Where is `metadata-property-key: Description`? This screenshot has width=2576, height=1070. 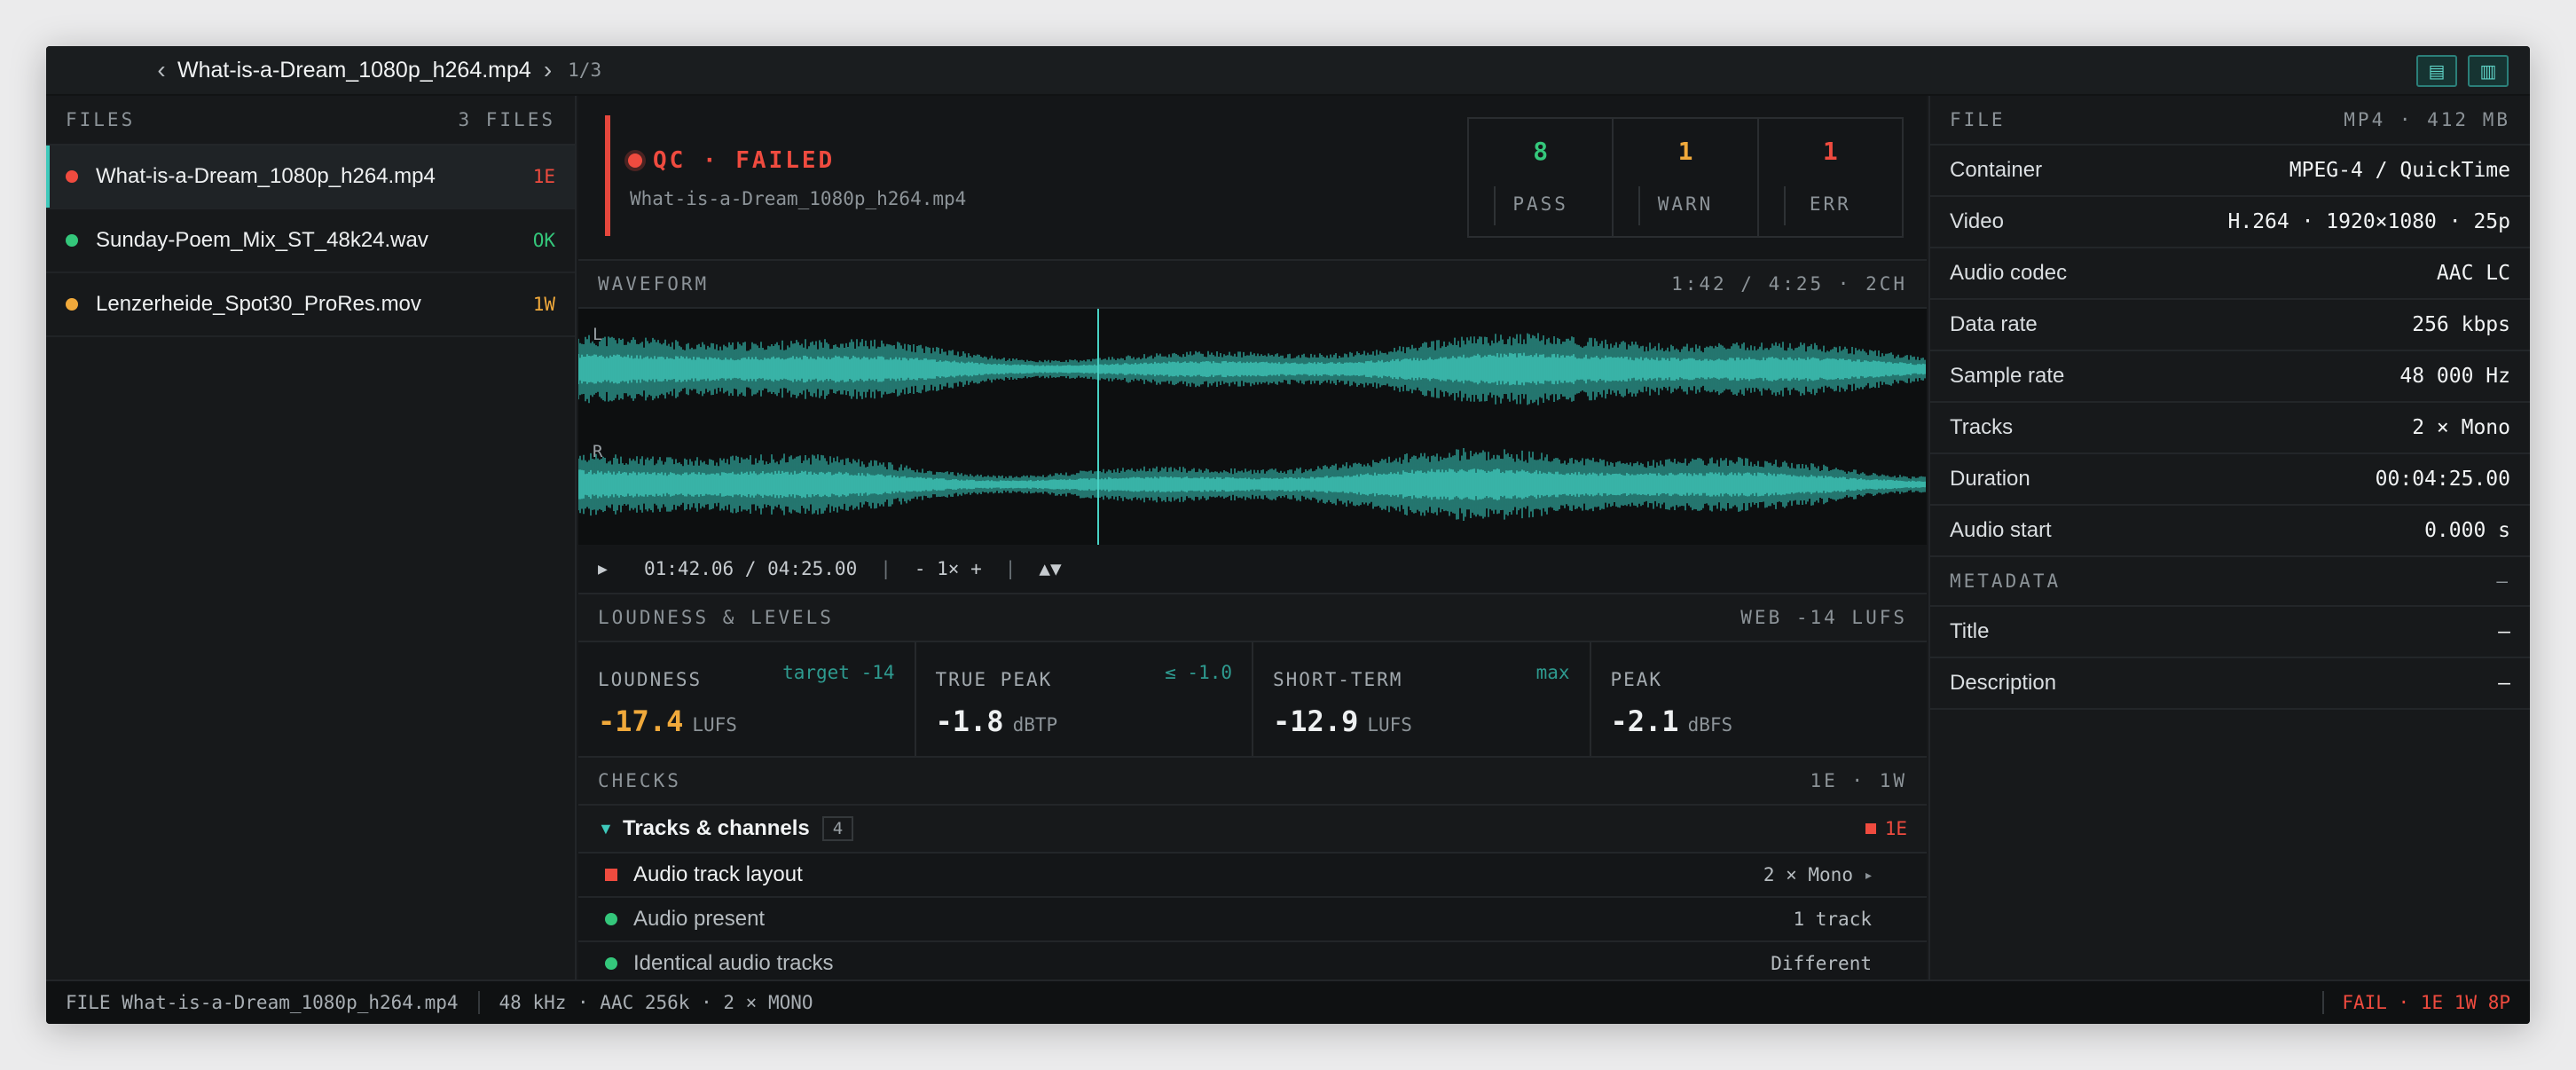
metadata-property-key: Description is located at coordinates (2003, 683).